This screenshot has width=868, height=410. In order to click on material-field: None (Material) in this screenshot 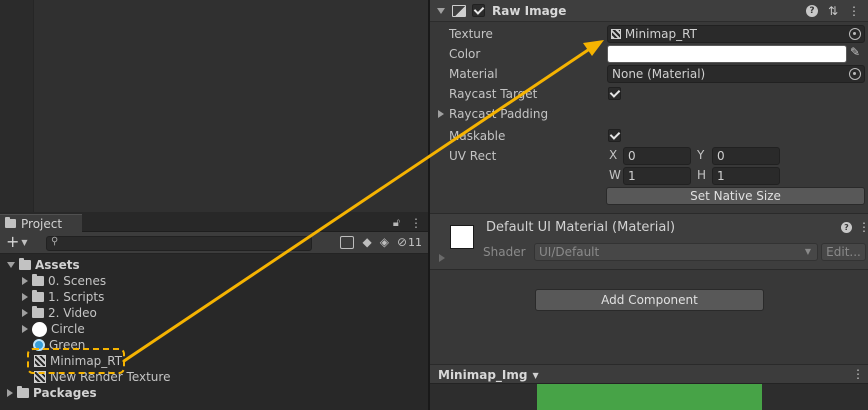, I will do `click(736, 74)`.